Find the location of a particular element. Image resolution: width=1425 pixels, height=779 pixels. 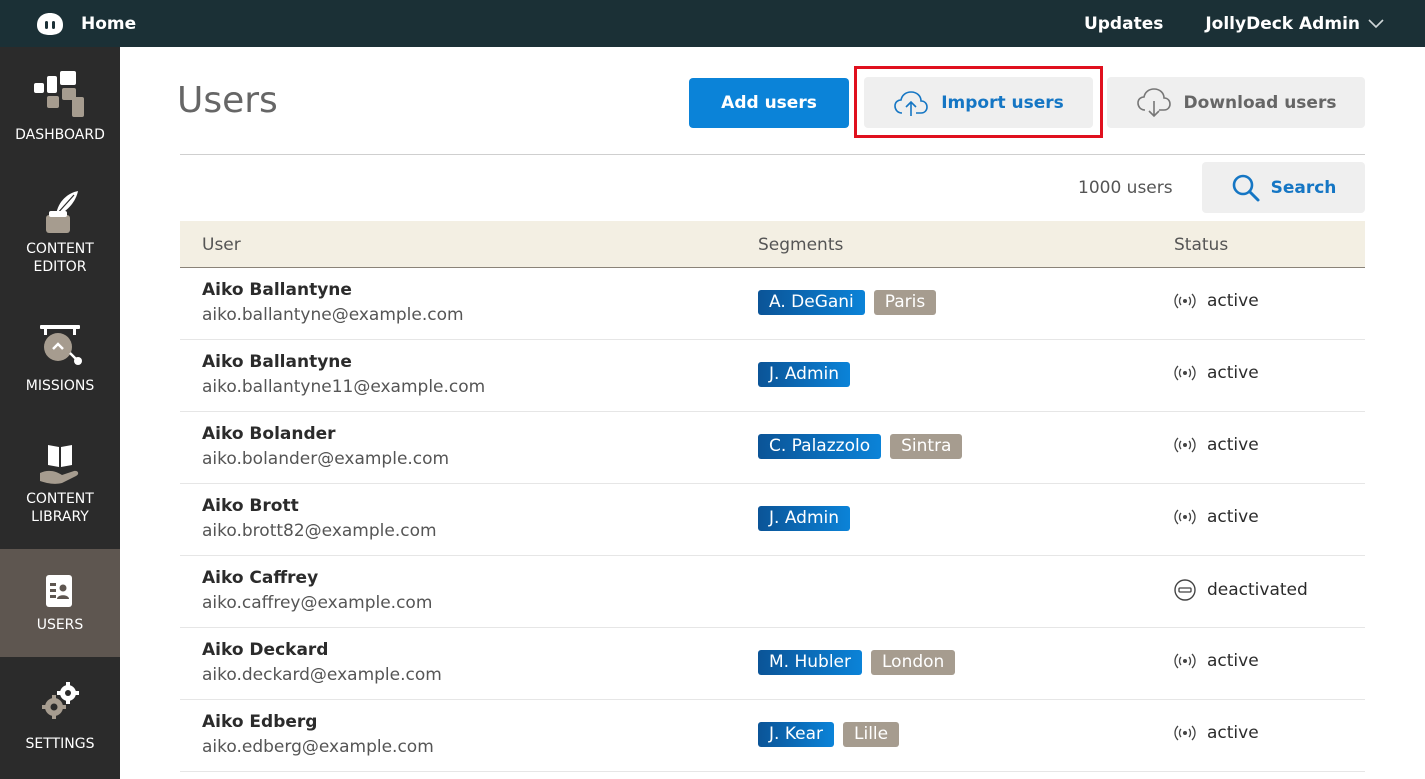

user-email: aiko.deckard@example.com is located at coordinates (322, 675).